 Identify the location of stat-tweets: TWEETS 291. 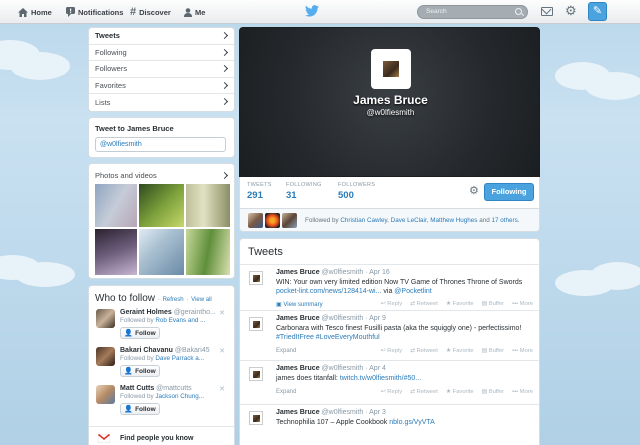
(259, 191).